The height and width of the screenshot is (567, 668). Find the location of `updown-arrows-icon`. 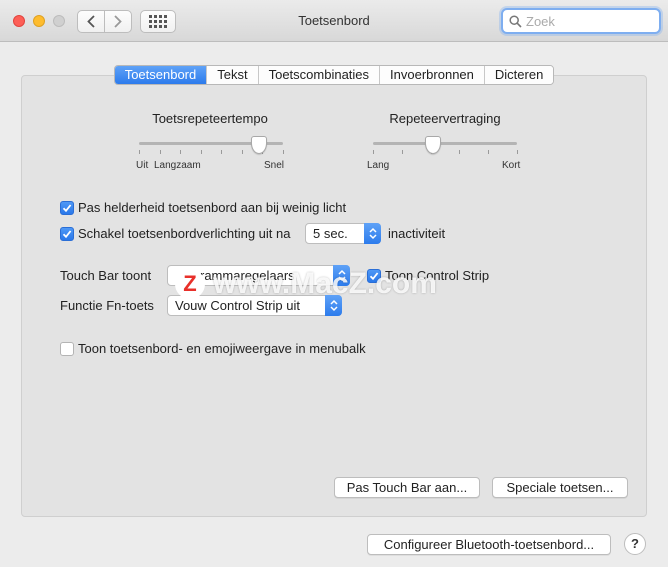

updown-arrows-icon is located at coordinates (372, 233).